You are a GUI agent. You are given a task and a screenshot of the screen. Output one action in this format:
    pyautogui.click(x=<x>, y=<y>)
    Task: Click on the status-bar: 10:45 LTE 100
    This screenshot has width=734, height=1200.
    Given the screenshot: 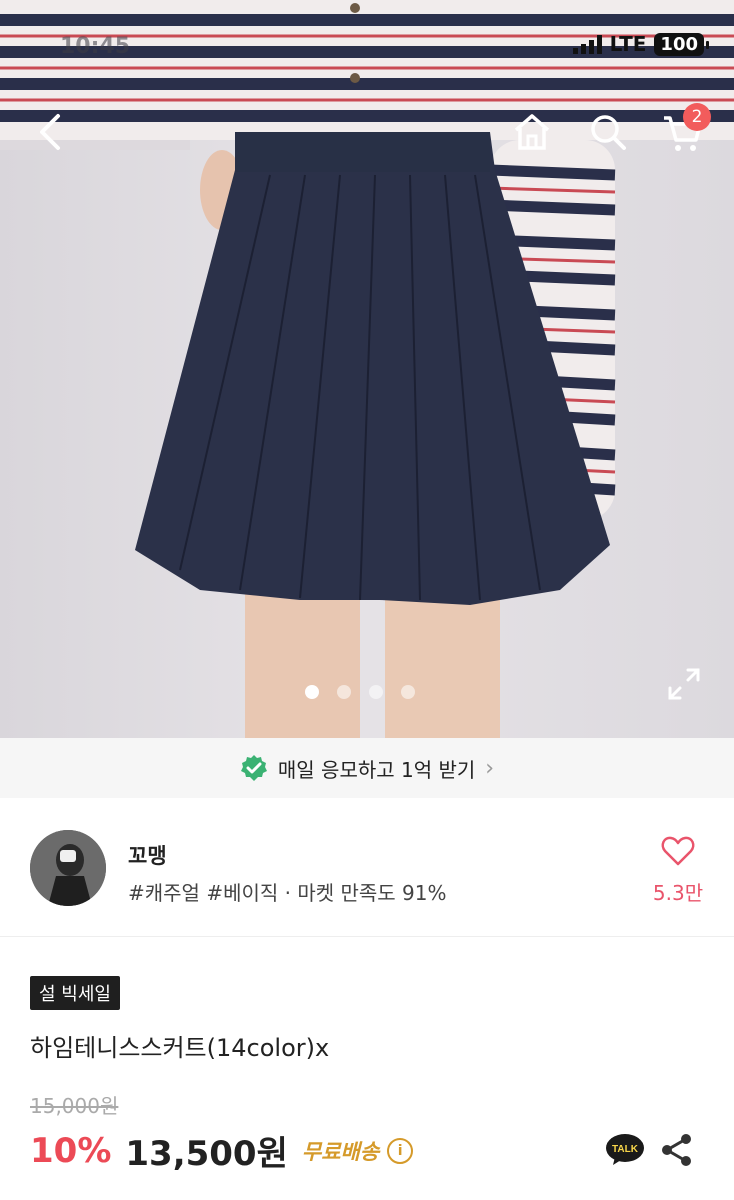 What is the action you would take?
    pyautogui.click(x=384, y=47)
    